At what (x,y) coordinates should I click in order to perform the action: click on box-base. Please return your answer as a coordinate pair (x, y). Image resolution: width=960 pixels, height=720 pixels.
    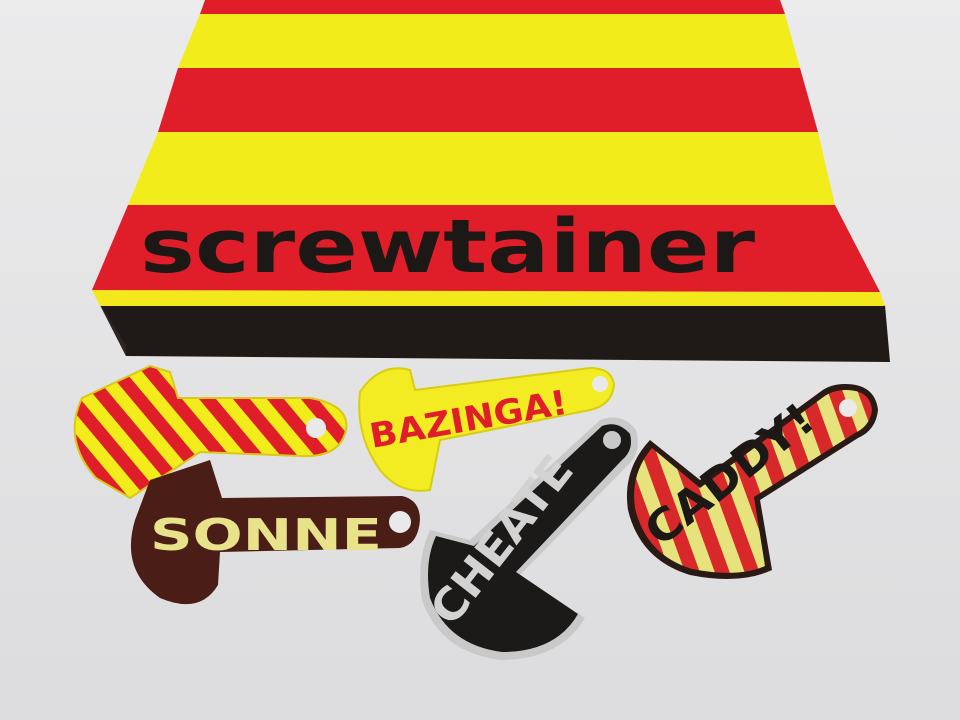
    Looking at the image, I should click on (495, 333).